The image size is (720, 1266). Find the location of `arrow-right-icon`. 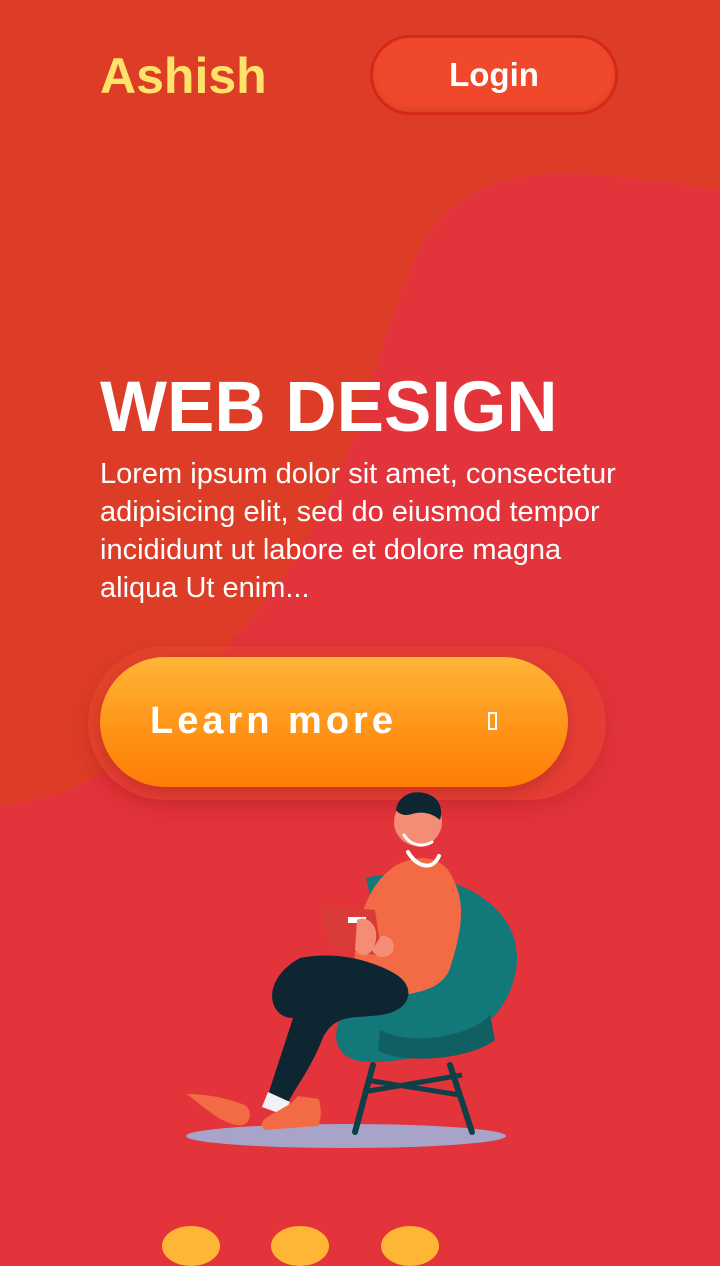

arrow-right-icon is located at coordinates (492, 721).